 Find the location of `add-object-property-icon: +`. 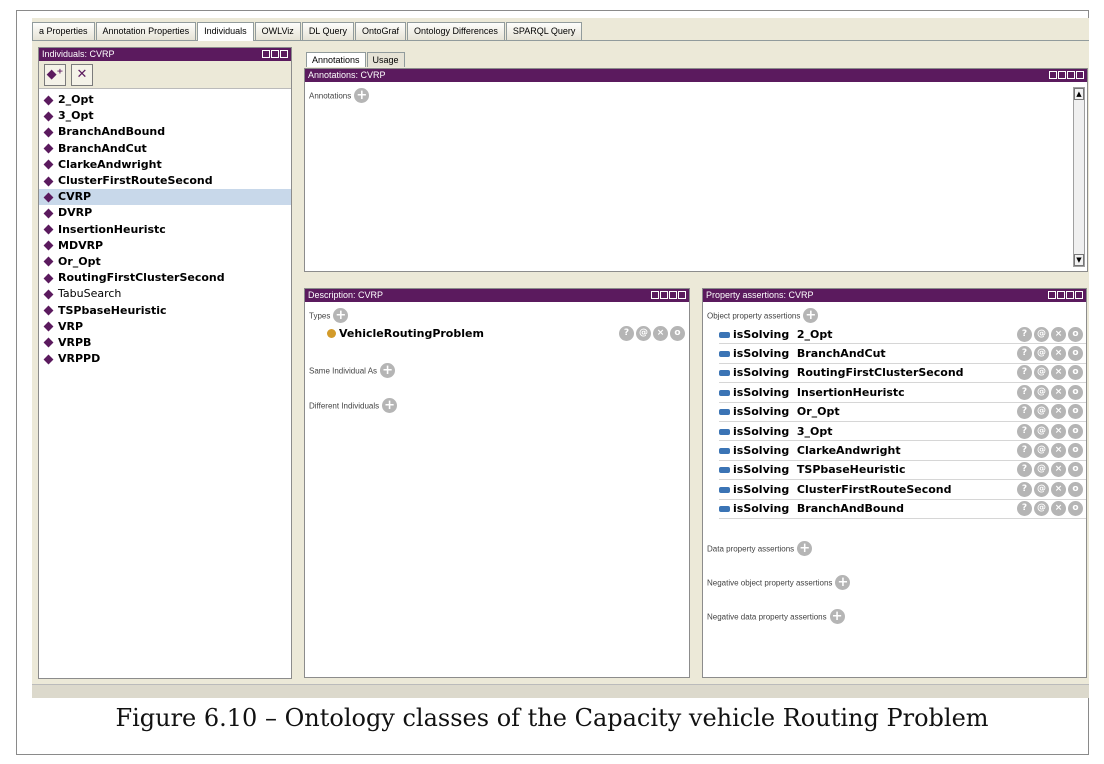

add-object-property-icon: + is located at coordinates (811, 315).